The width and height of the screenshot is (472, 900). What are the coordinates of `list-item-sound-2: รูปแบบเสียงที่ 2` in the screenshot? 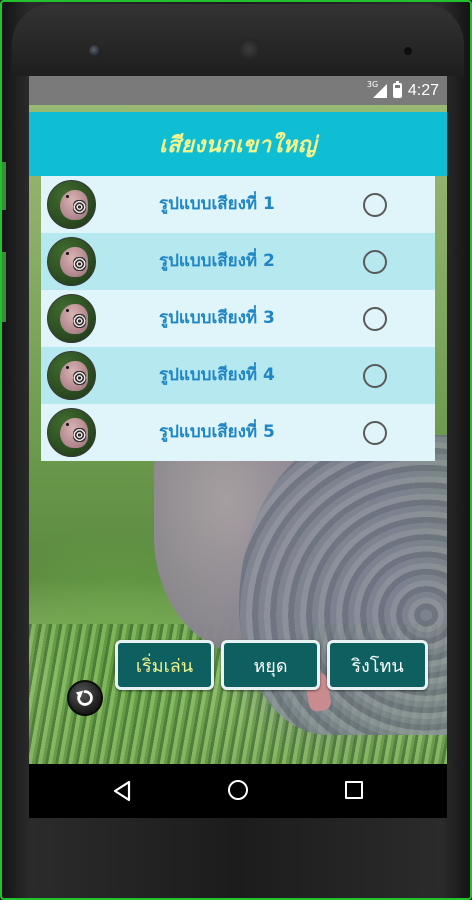 It's located at (238, 261).